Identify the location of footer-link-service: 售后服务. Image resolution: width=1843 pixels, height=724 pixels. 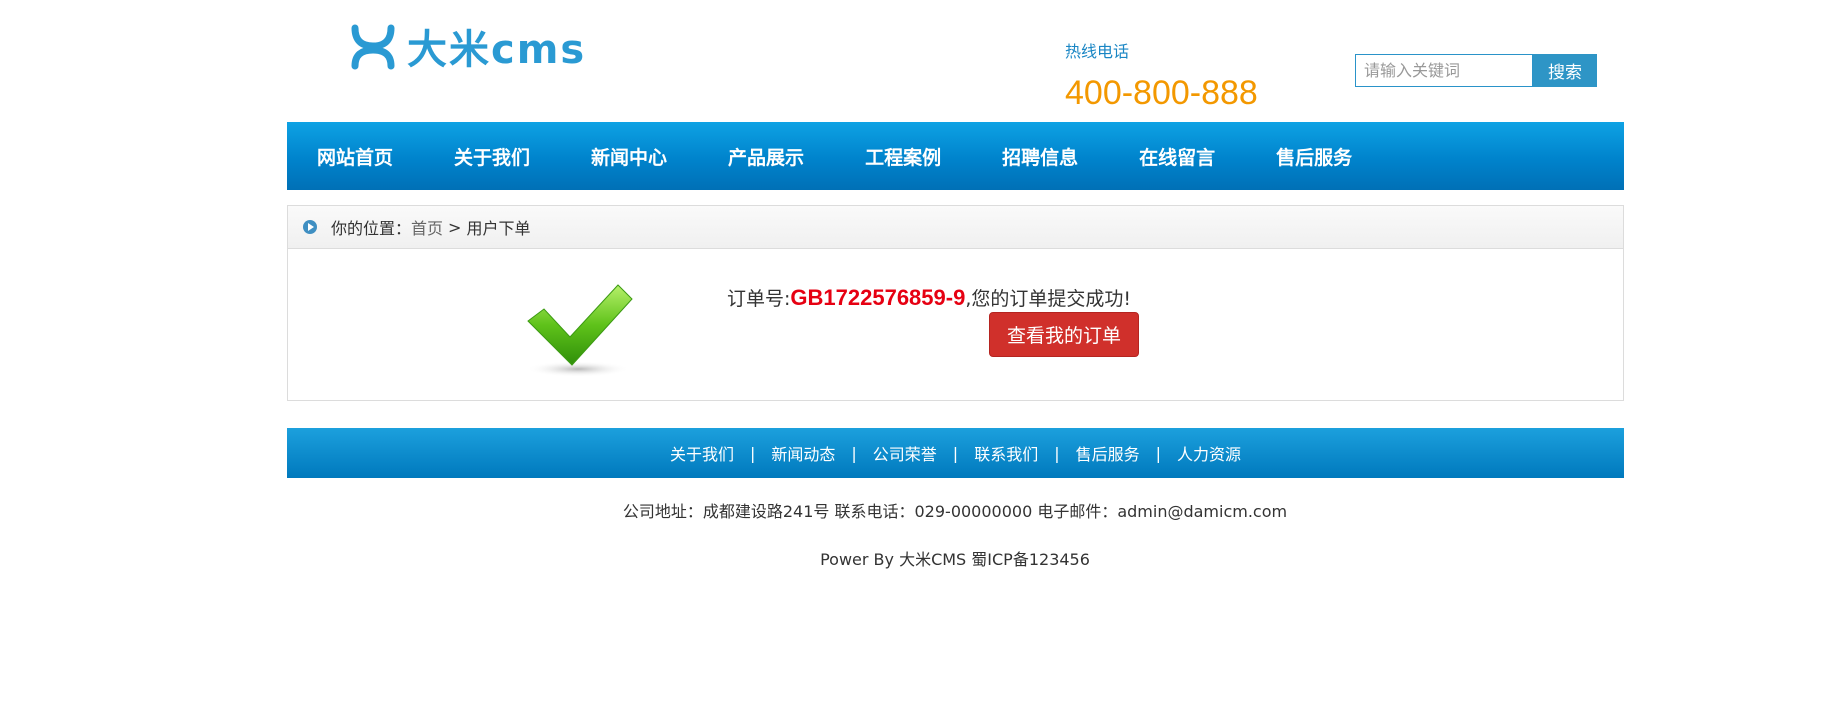
(1108, 453).